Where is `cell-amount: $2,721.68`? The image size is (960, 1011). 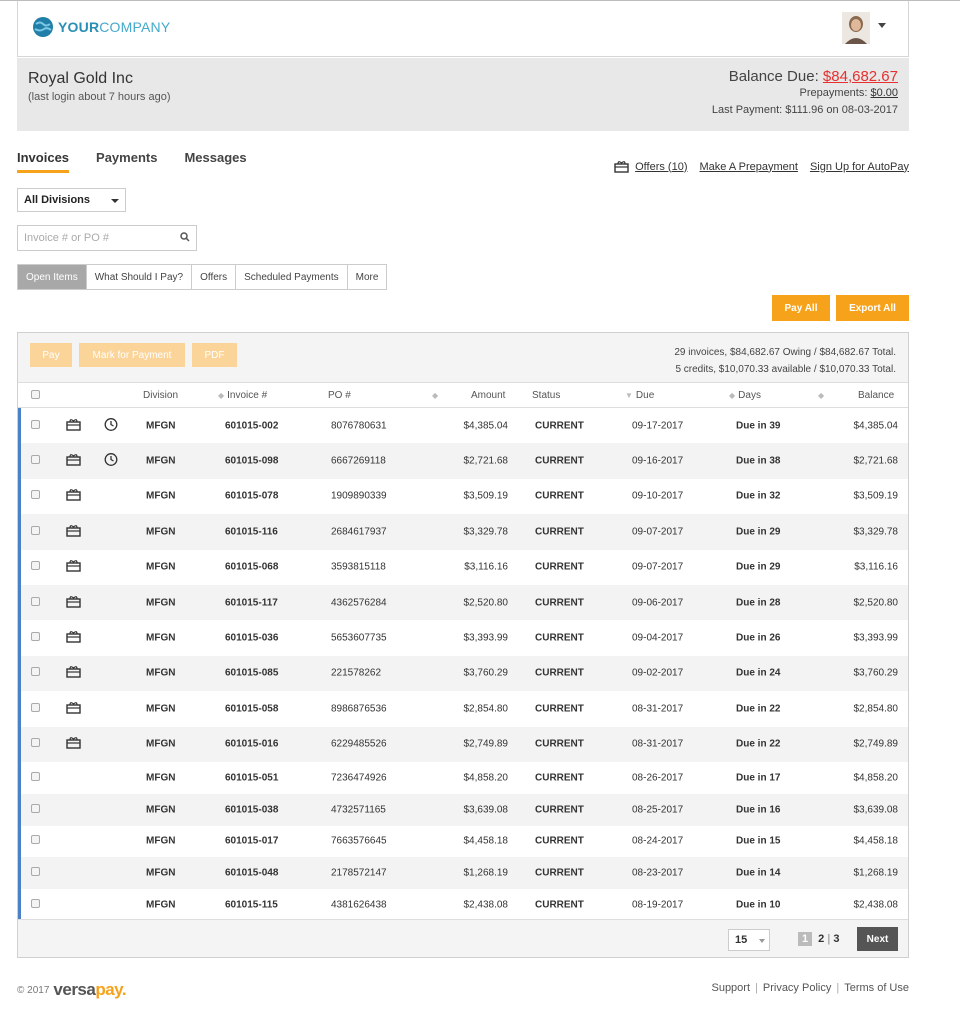
cell-amount: $2,721.68 is located at coordinates (486, 461).